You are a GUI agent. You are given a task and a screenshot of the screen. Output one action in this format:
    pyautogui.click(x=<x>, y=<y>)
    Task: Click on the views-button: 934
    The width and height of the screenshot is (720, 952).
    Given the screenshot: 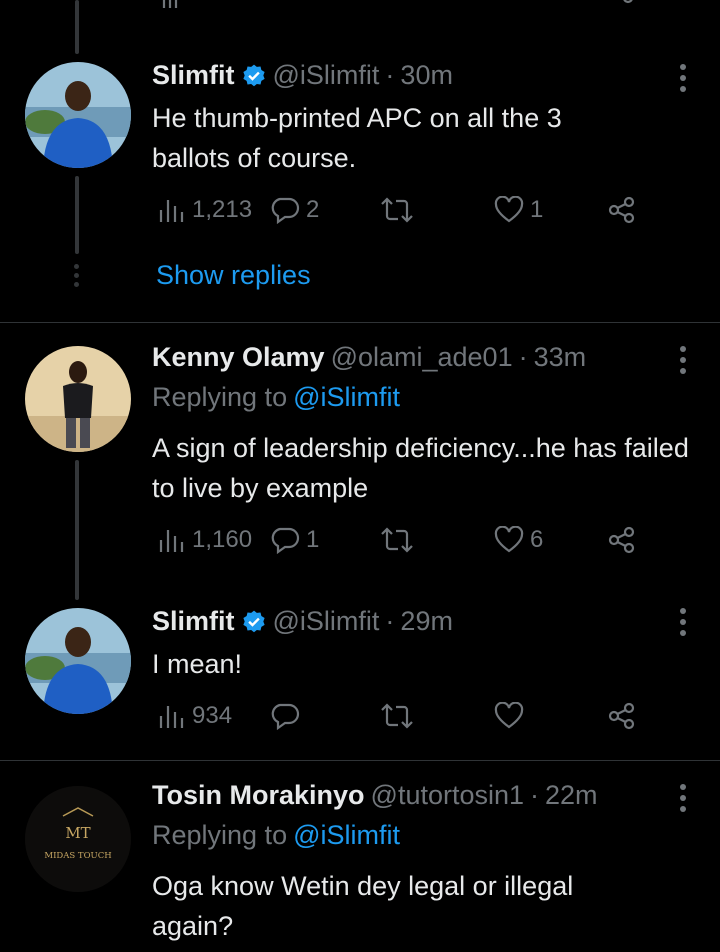 What is the action you would take?
    pyautogui.click(x=195, y=716)
    